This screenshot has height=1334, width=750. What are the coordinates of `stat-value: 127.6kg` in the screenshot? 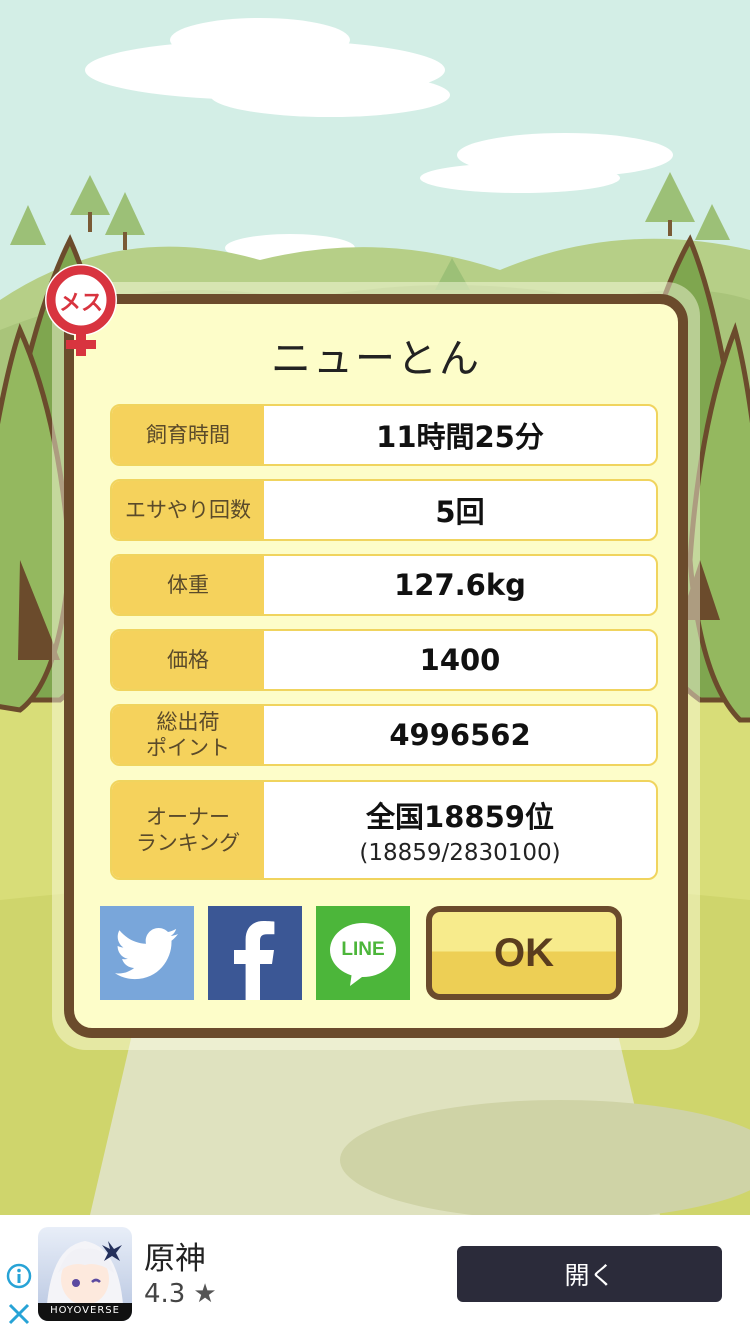 It's located at (460, 585).